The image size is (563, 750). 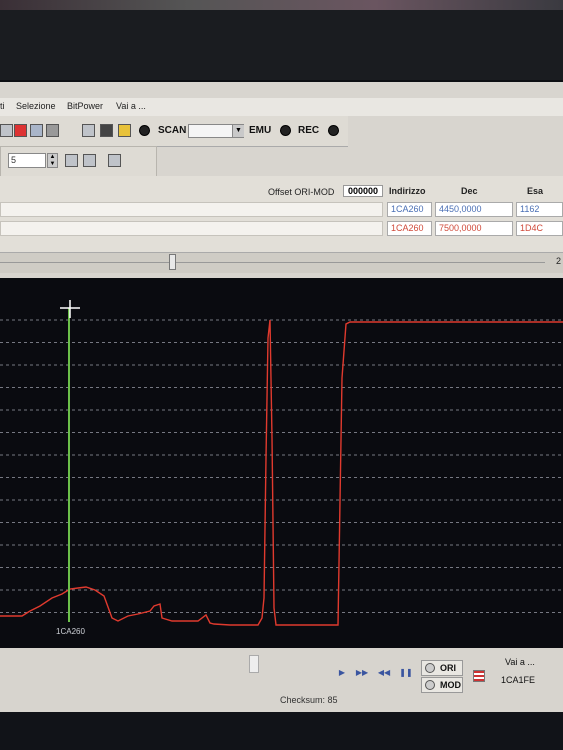 I want to click on flag-icon, so click(x=479, y=676).